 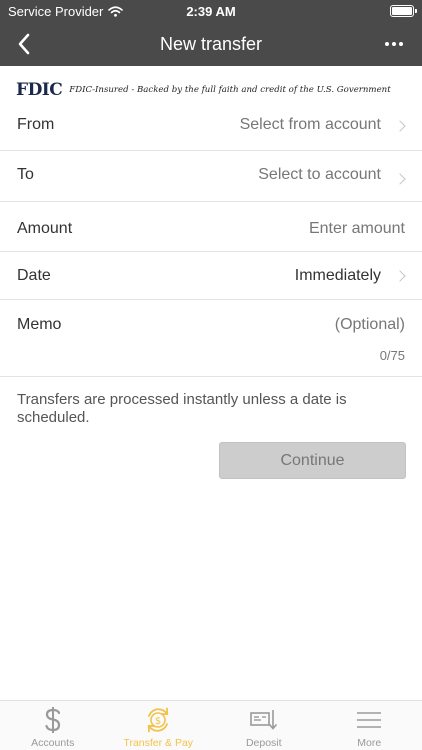 I want to click on dollar-icon, so click(x=52, y=720).